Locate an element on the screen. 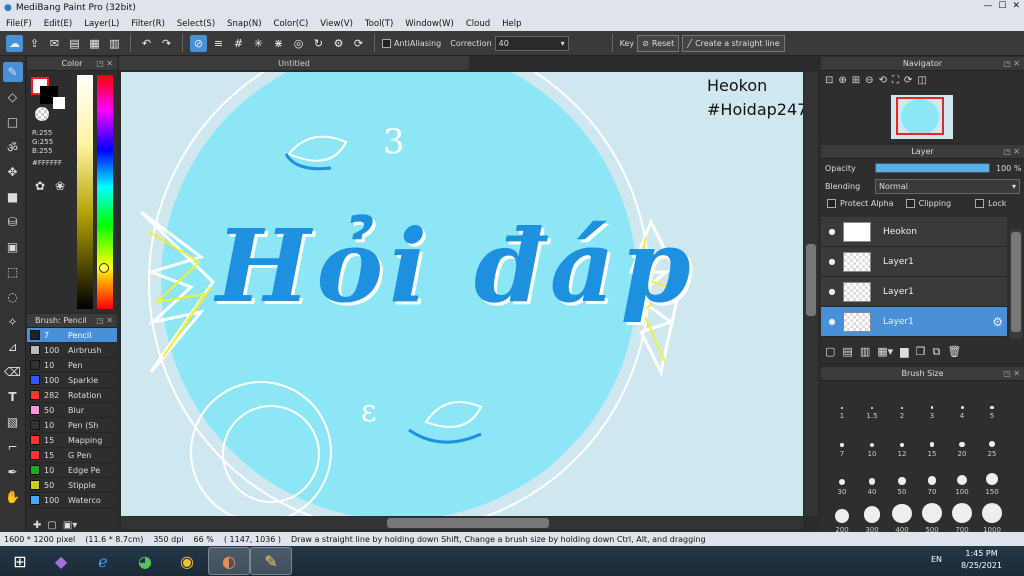  chrome-icon: ◉ is located at coordinates (187, 561).